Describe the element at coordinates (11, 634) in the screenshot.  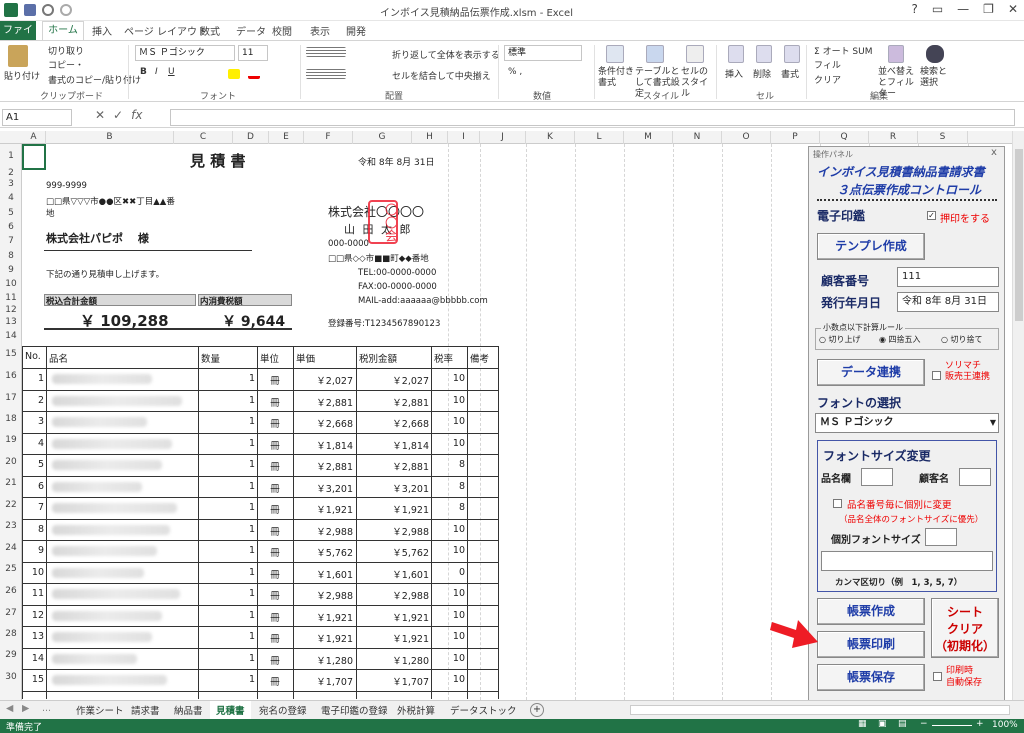
I see `row-header-28: 28` at that location.